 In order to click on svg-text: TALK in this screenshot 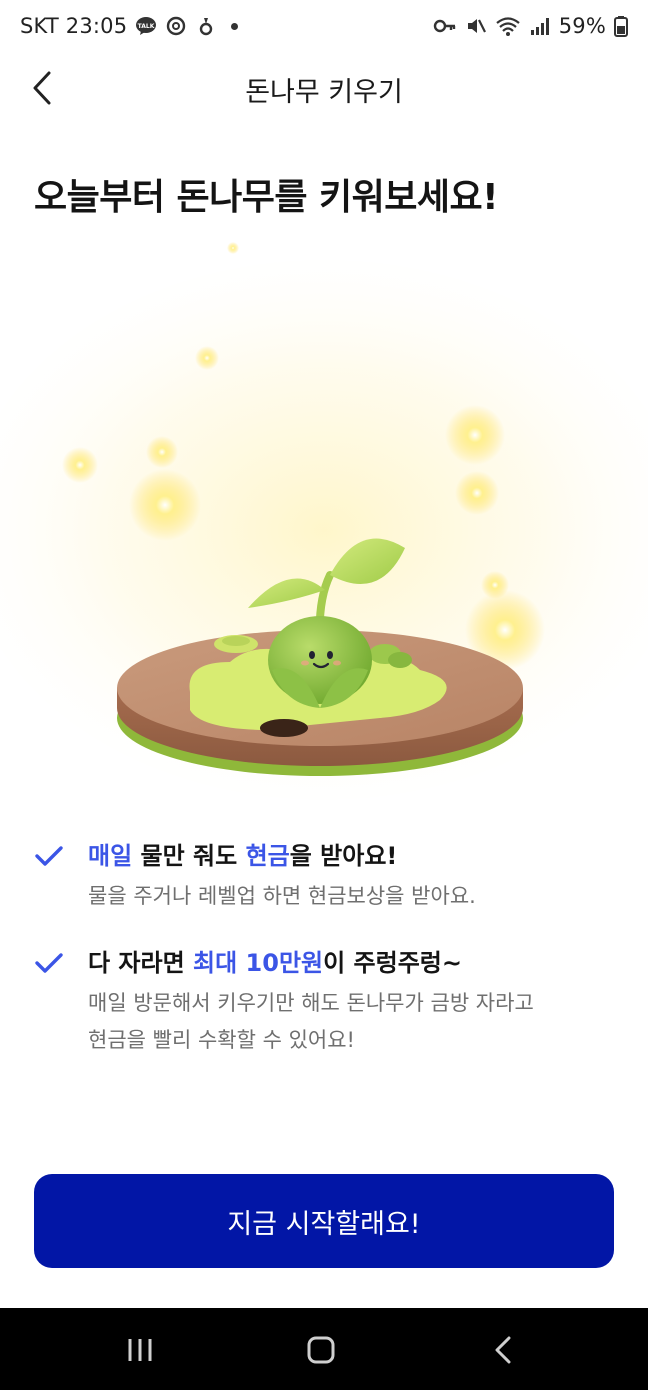, I will do `click(146, 26)`.